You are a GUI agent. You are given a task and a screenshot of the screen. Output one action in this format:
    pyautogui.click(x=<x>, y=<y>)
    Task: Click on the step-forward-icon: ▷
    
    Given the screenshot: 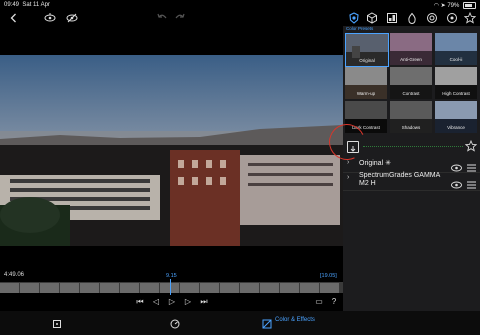 What is the action you would take?
    pyautogui.click(x=188, y=301)
    